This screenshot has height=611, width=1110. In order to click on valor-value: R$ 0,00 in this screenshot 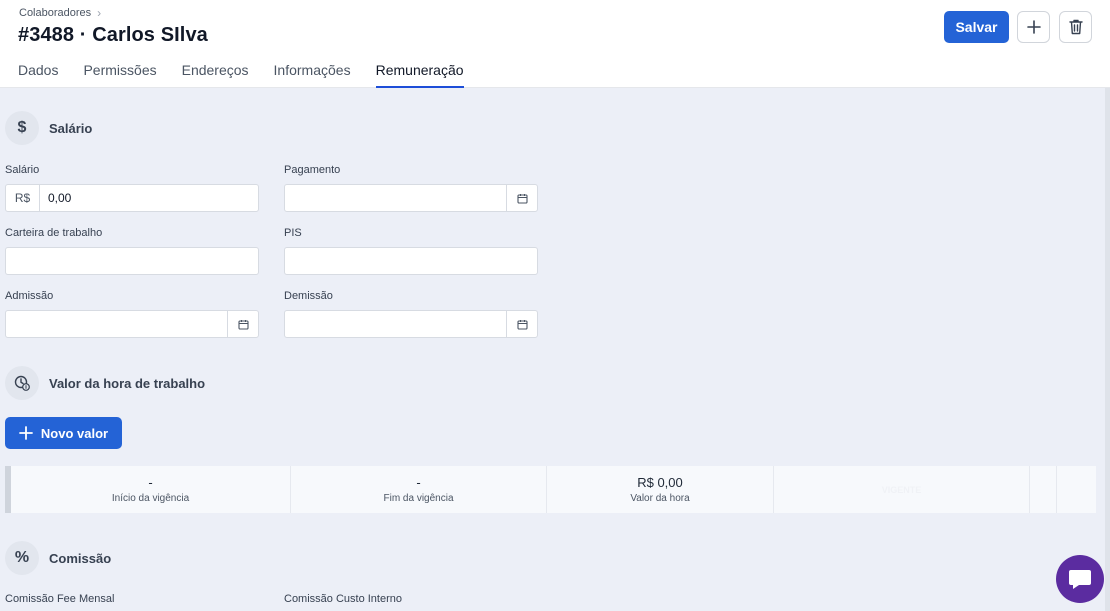, I will do `click(660, 482)`.